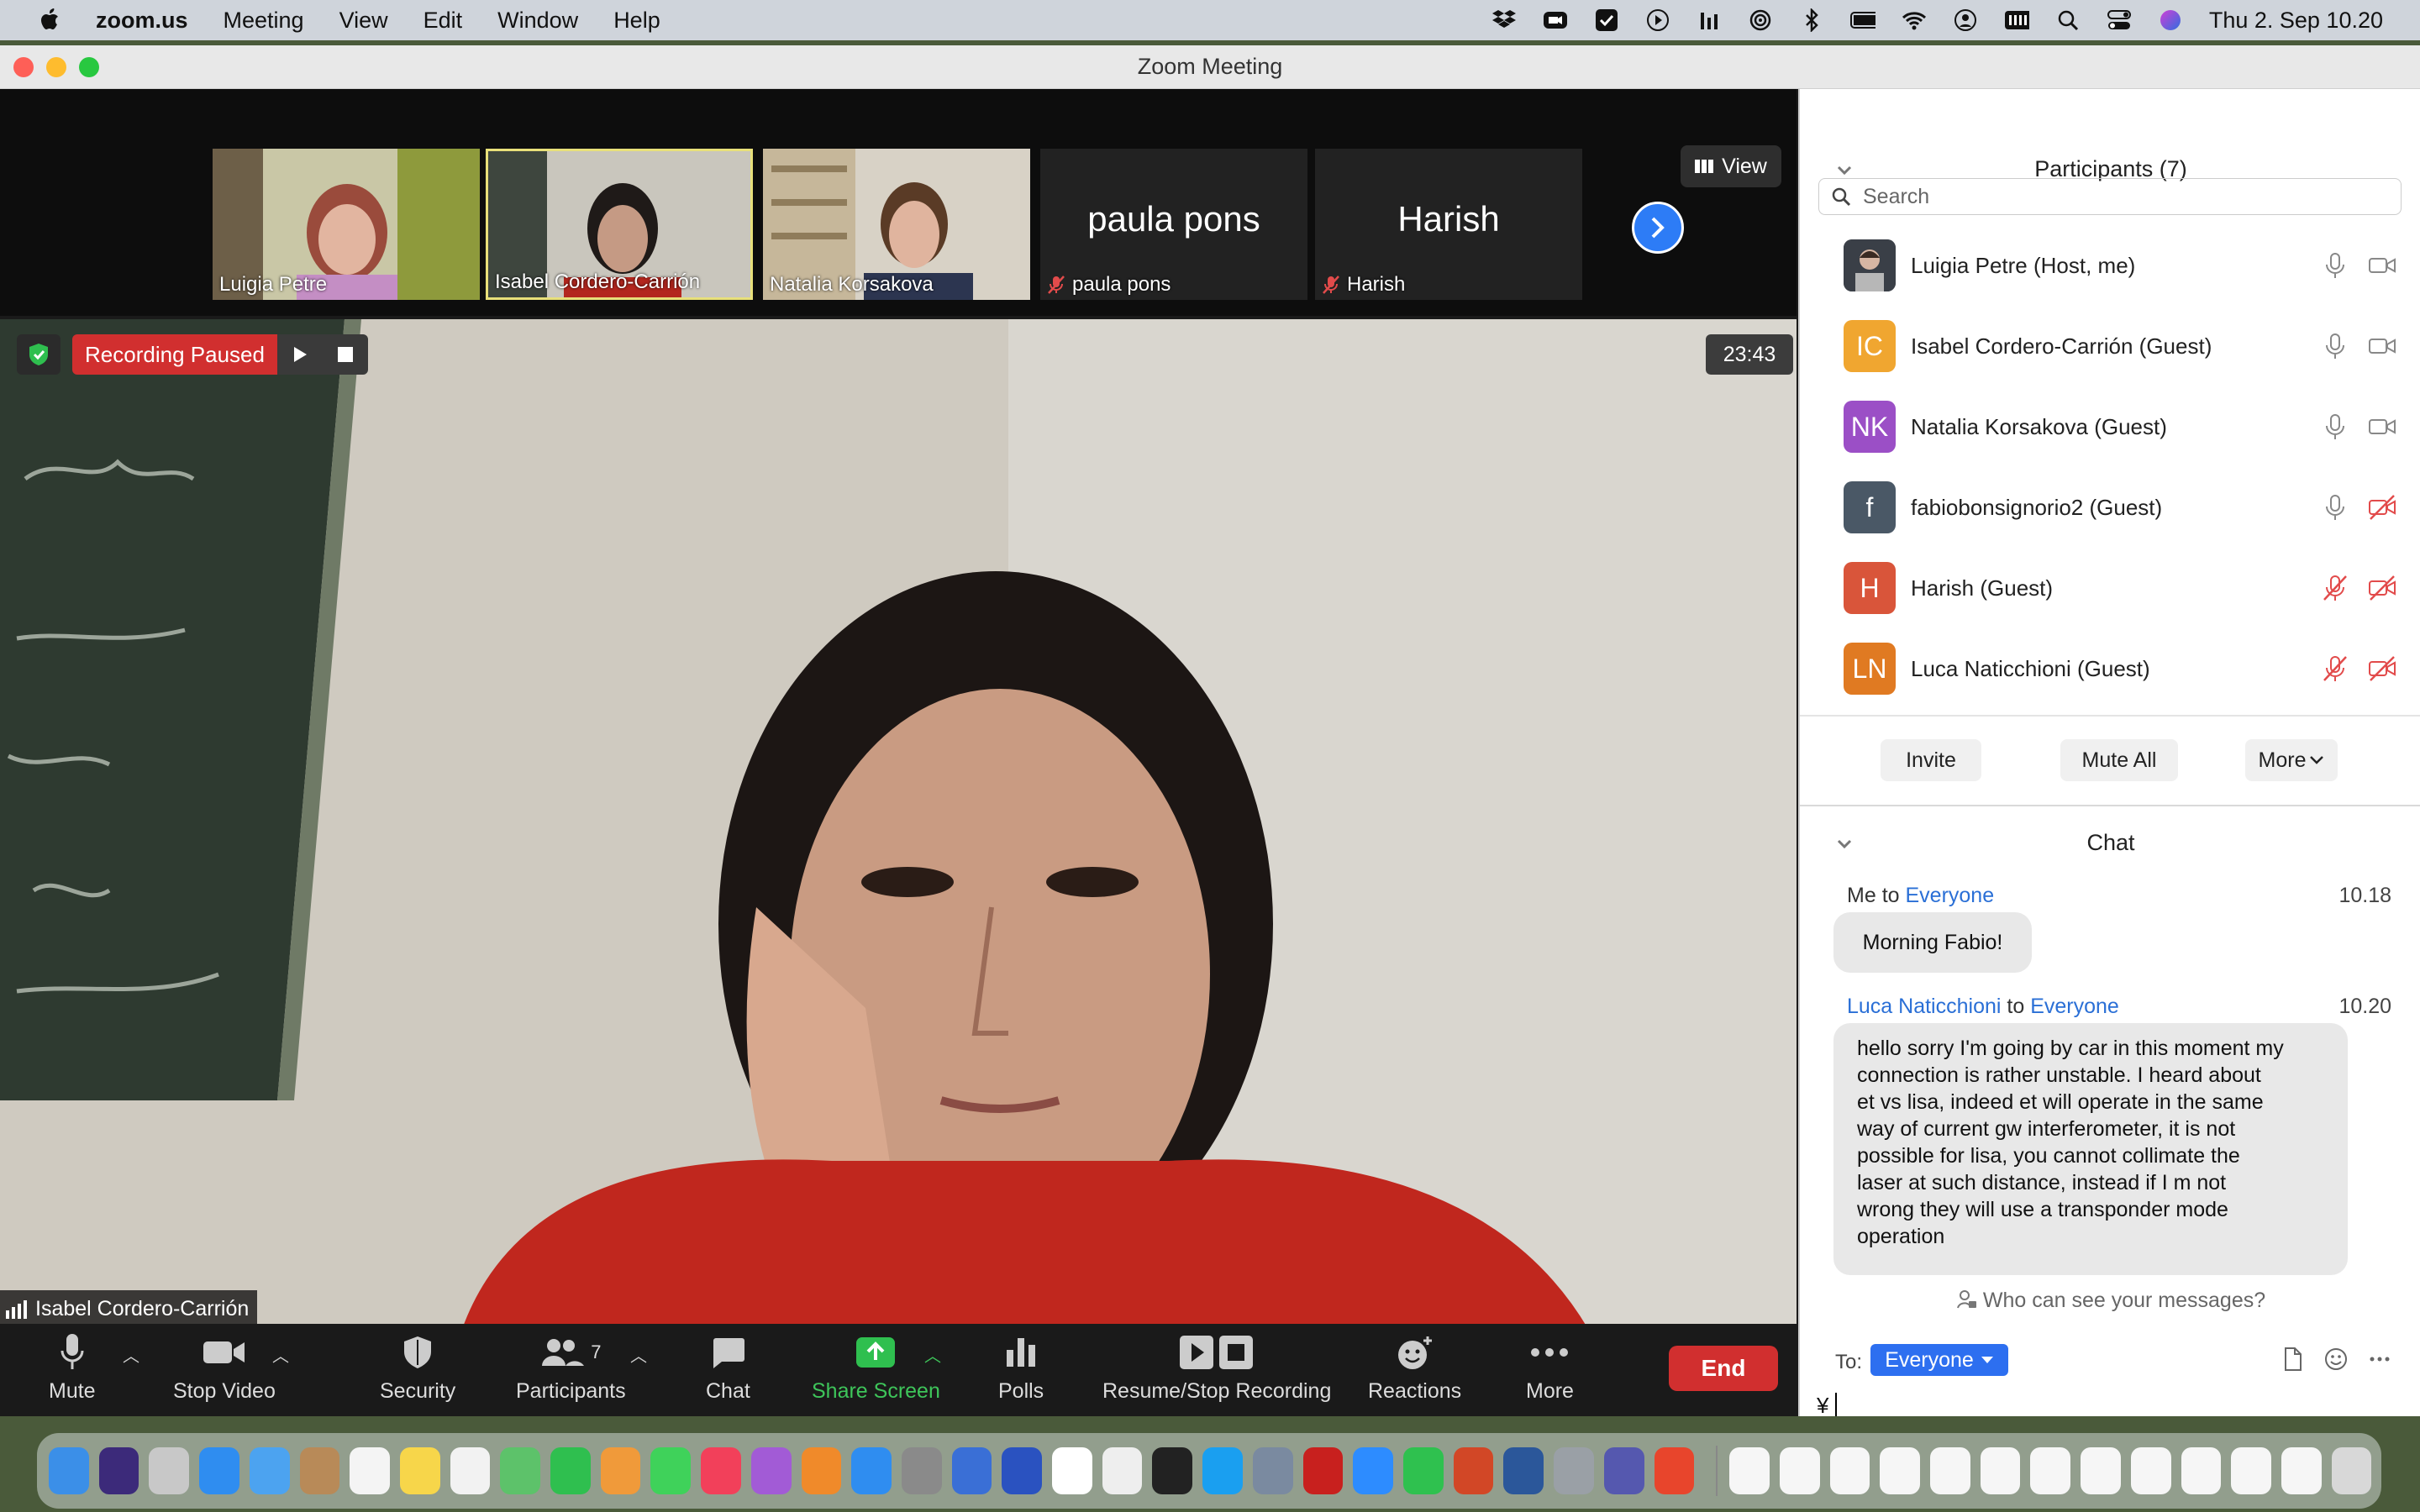 The height and width of the screenshot is (1512, 2420). Describe the element at coordinates (619, 224) in the screenshot. I see `video-tile-isabel-cordero-carrion: Isabel Cordero-Carrión` at that location.